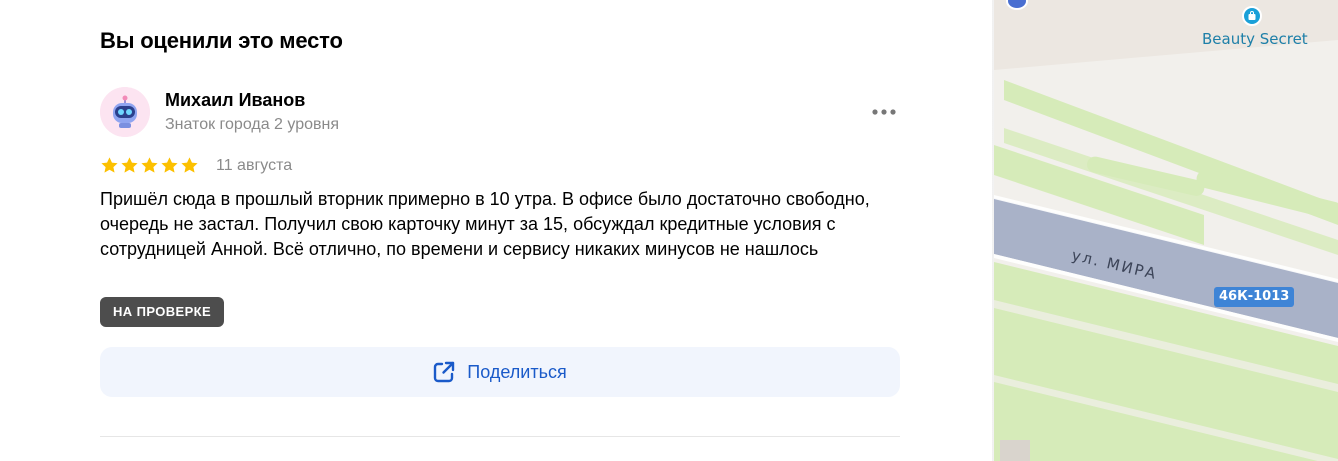 This screenshot has width=1338, height=461. I want to click on bag-icon, so click(1252, 15).